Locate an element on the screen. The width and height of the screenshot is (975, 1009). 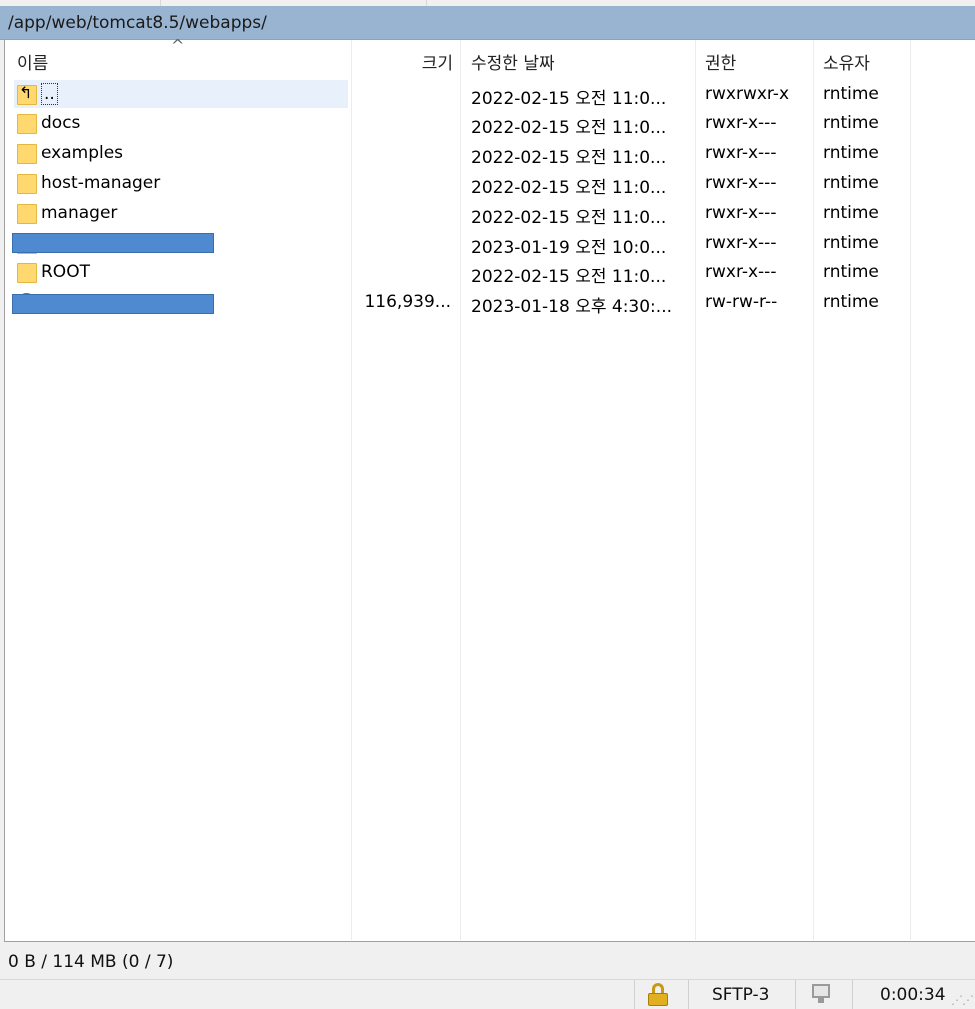
parent-folder-icon is located at coordinates (27, 94).